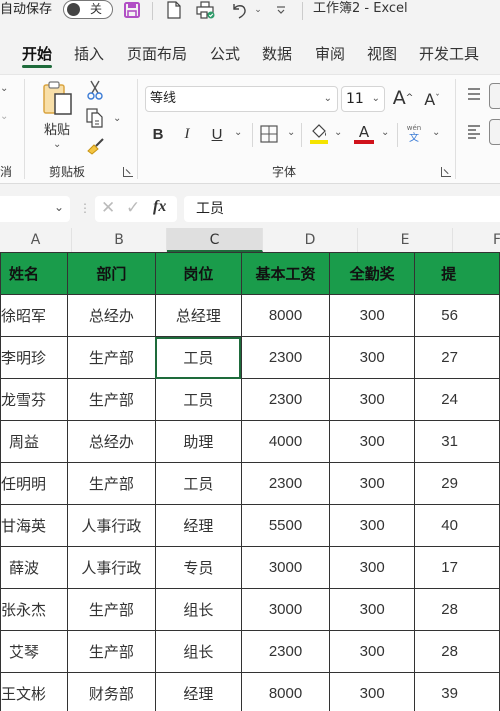 The width and height of the screenshot is (500, 711). I want to click on tab-insert: 插入, so click(89, 56).